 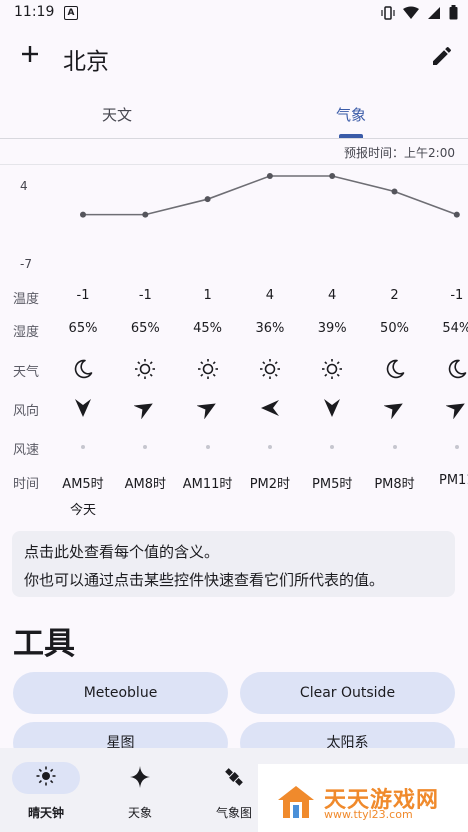 I want to click on status-icons, so click(x=419, y=12).